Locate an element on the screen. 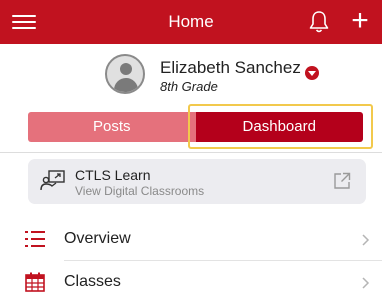 The image size is (382, 303). menu-item-overview: Overview is located at coordinates (191, 239).